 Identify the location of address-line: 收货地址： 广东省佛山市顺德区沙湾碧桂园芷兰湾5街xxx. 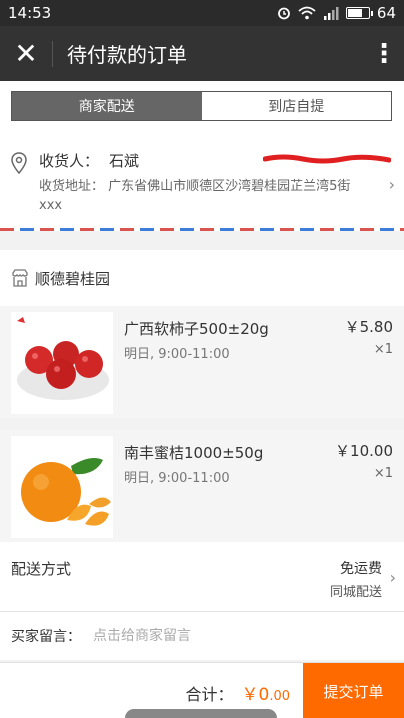
(204, 196).